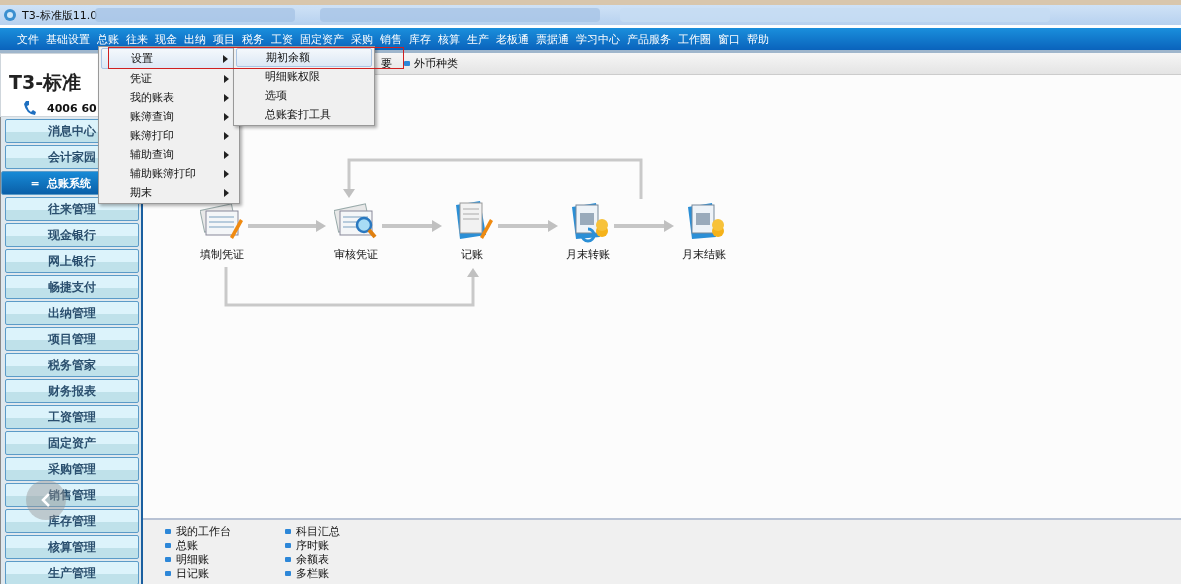 The height and width of the screenshot is (584, 1181). Describe the element at coordinates (318, 531) in the screenshot. I see `quick-link: 科目汇总` at that location.